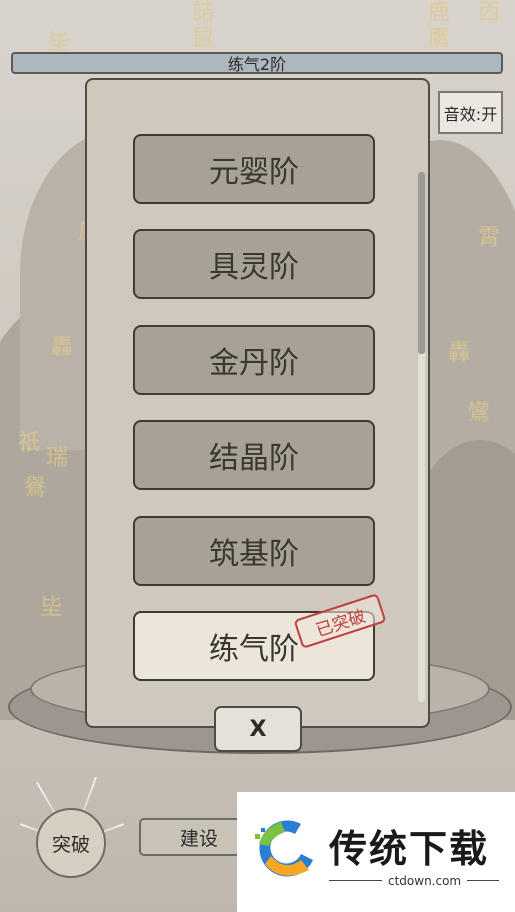 The height and width of the screenshot is (912, 515). Describe the element at coordinates (254, 551) in the screenshot. I see `realm-button-zhuji: 筑基阶` at that location.